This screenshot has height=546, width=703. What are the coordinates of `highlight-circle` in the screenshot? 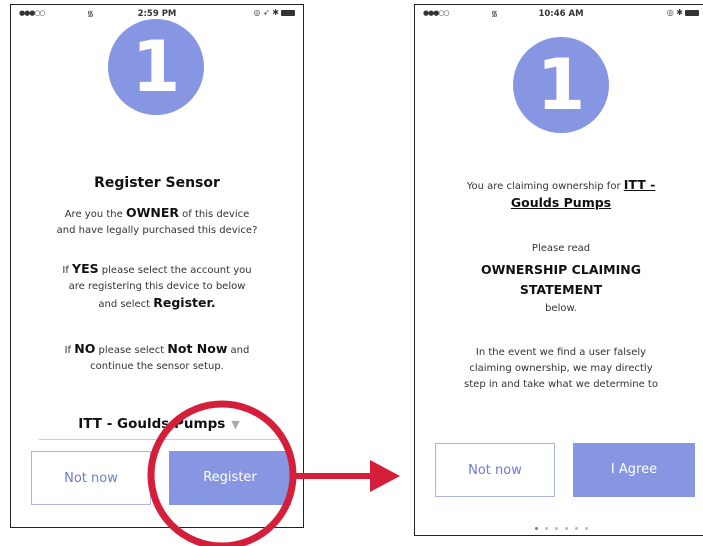 It's located at (222, 473).